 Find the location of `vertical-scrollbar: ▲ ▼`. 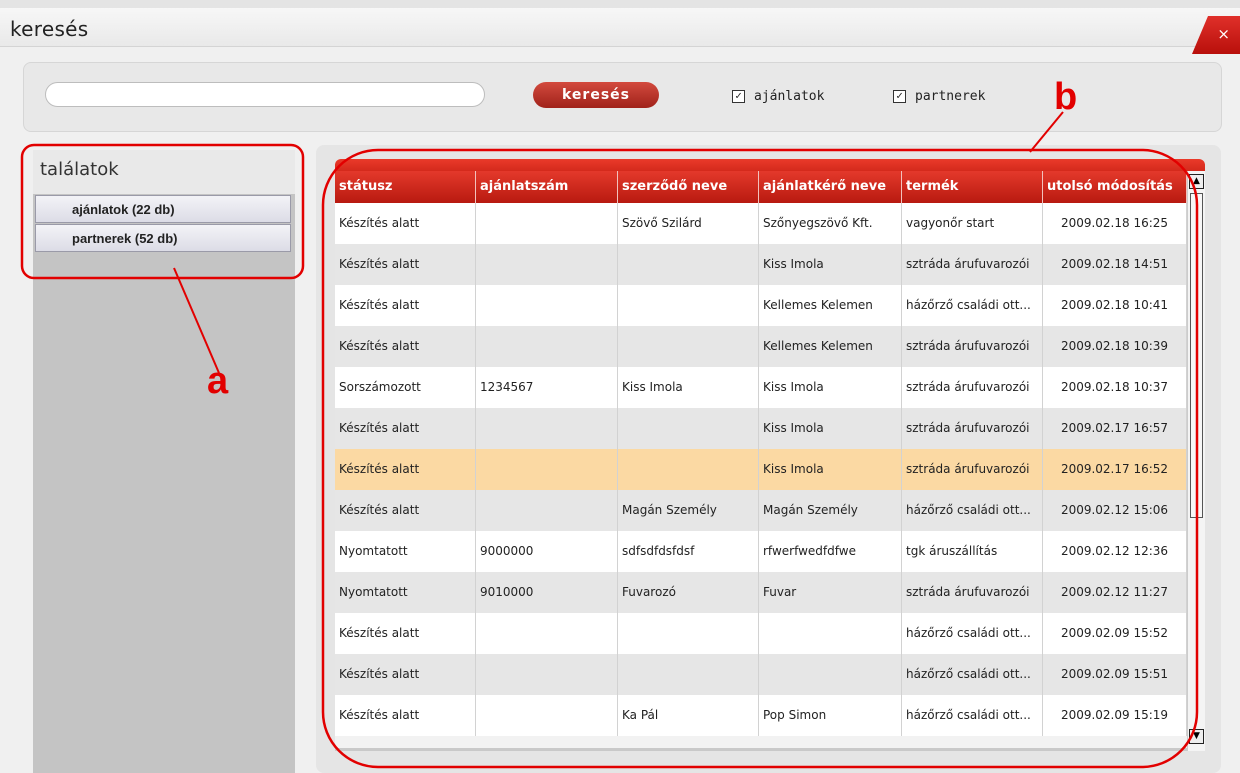

vertical-scrollbar: ▲ ▼ is located at coordinates (1196, 461).